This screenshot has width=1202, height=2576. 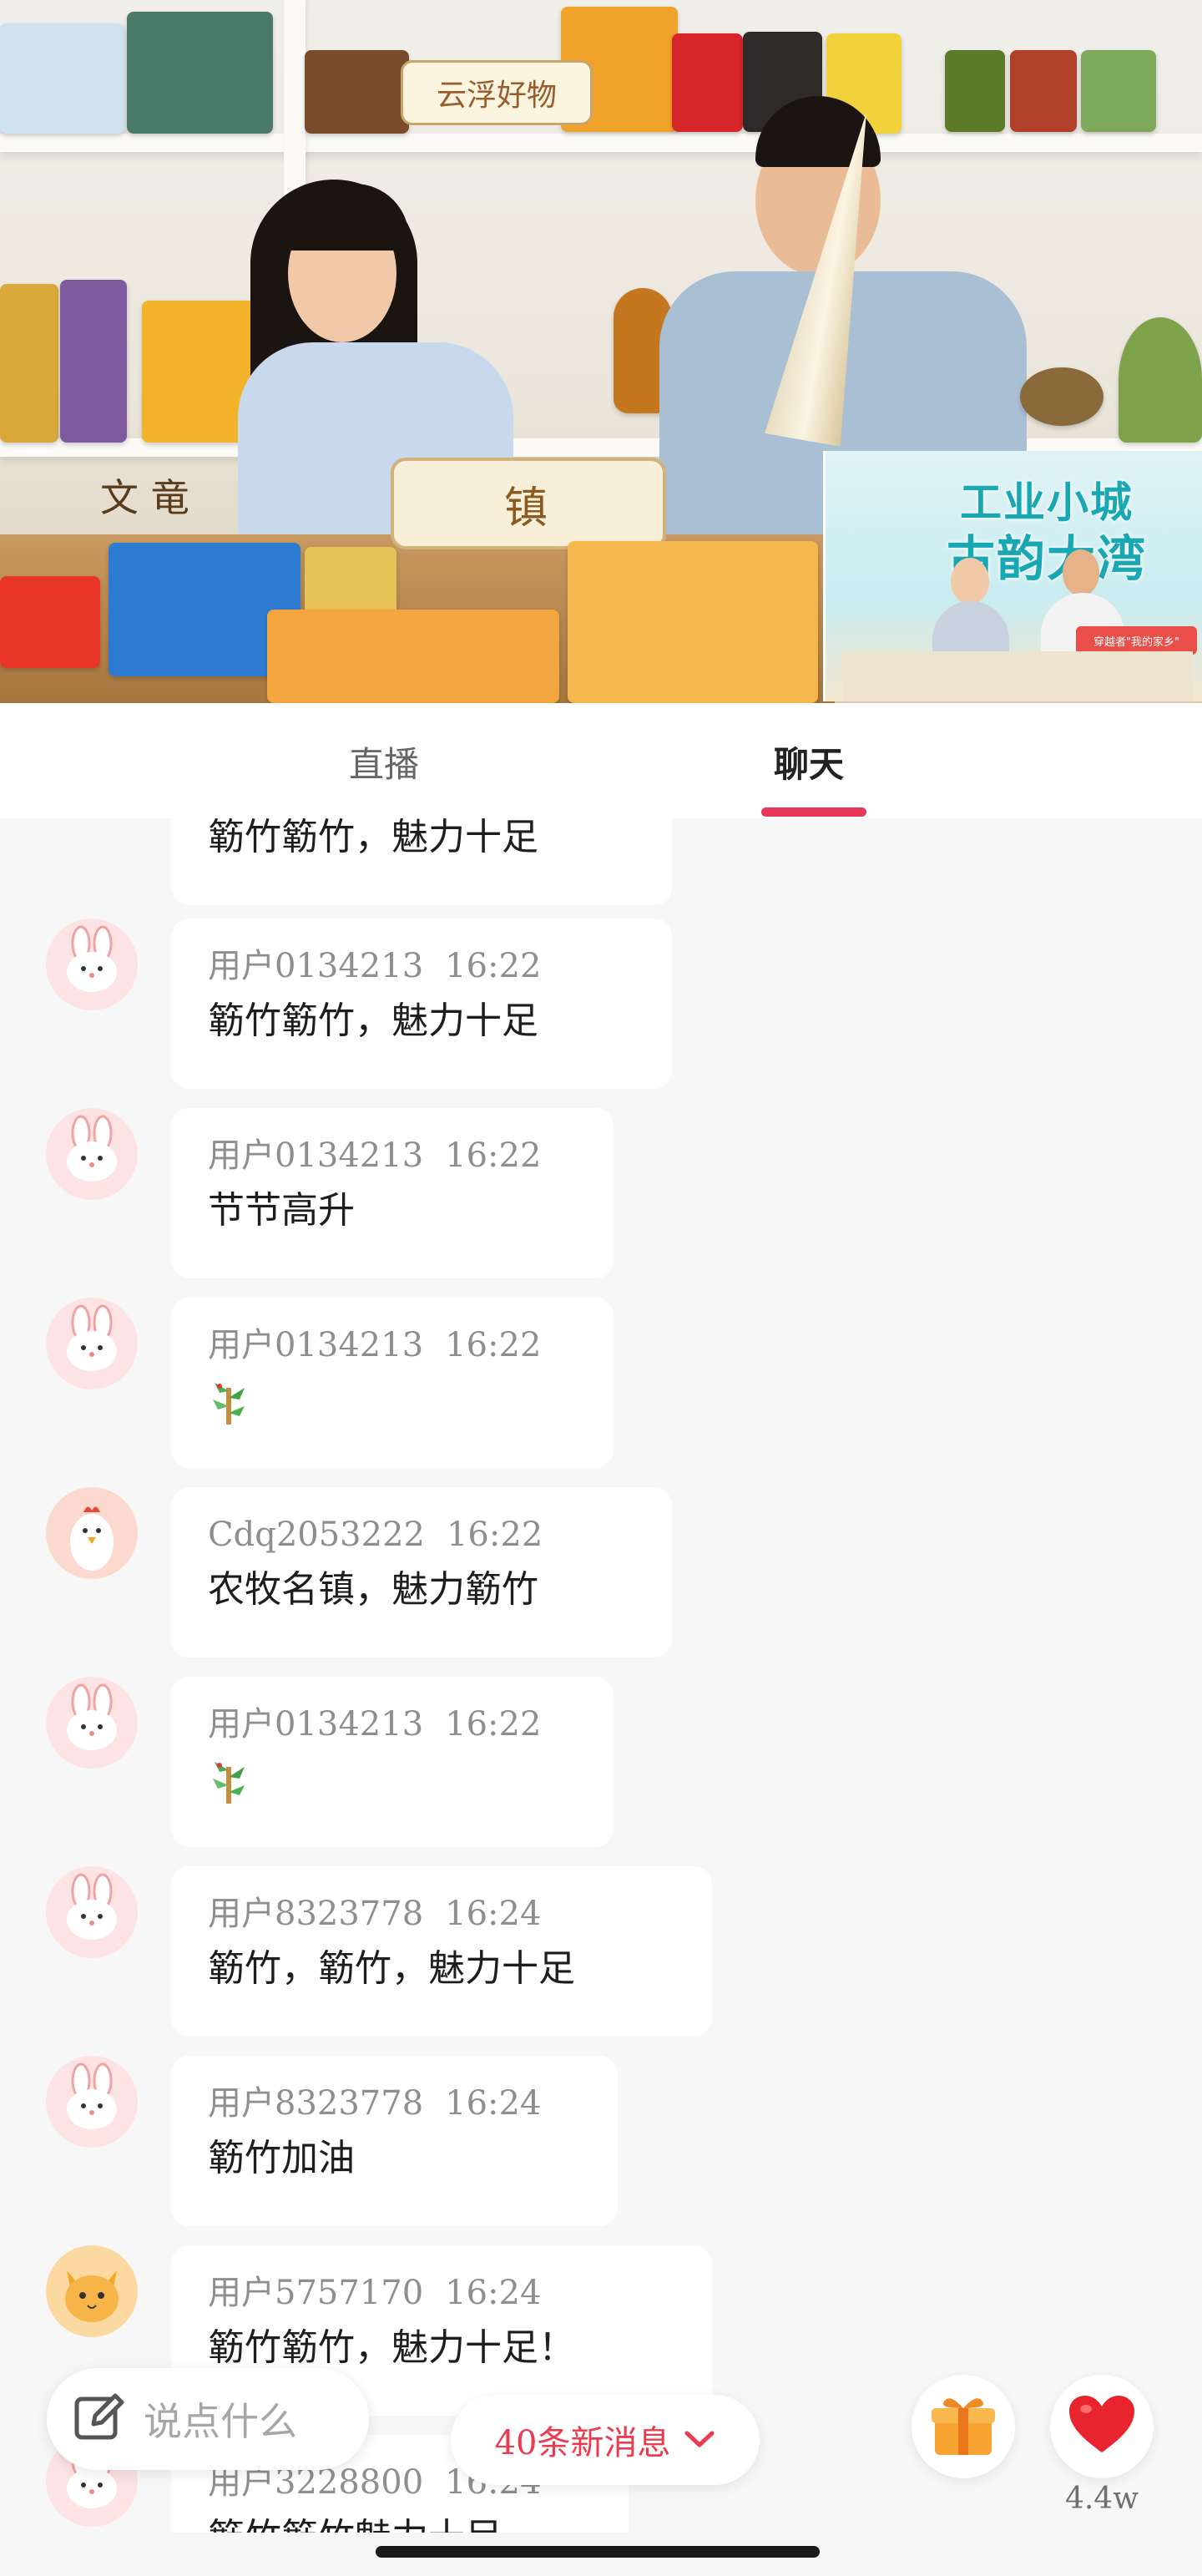 What do you see at coordinates (391, 1969) in the screenshot?
I see `message-text: 簕竹，簕竹，魅力十足` at bounding box center [391, 1969].